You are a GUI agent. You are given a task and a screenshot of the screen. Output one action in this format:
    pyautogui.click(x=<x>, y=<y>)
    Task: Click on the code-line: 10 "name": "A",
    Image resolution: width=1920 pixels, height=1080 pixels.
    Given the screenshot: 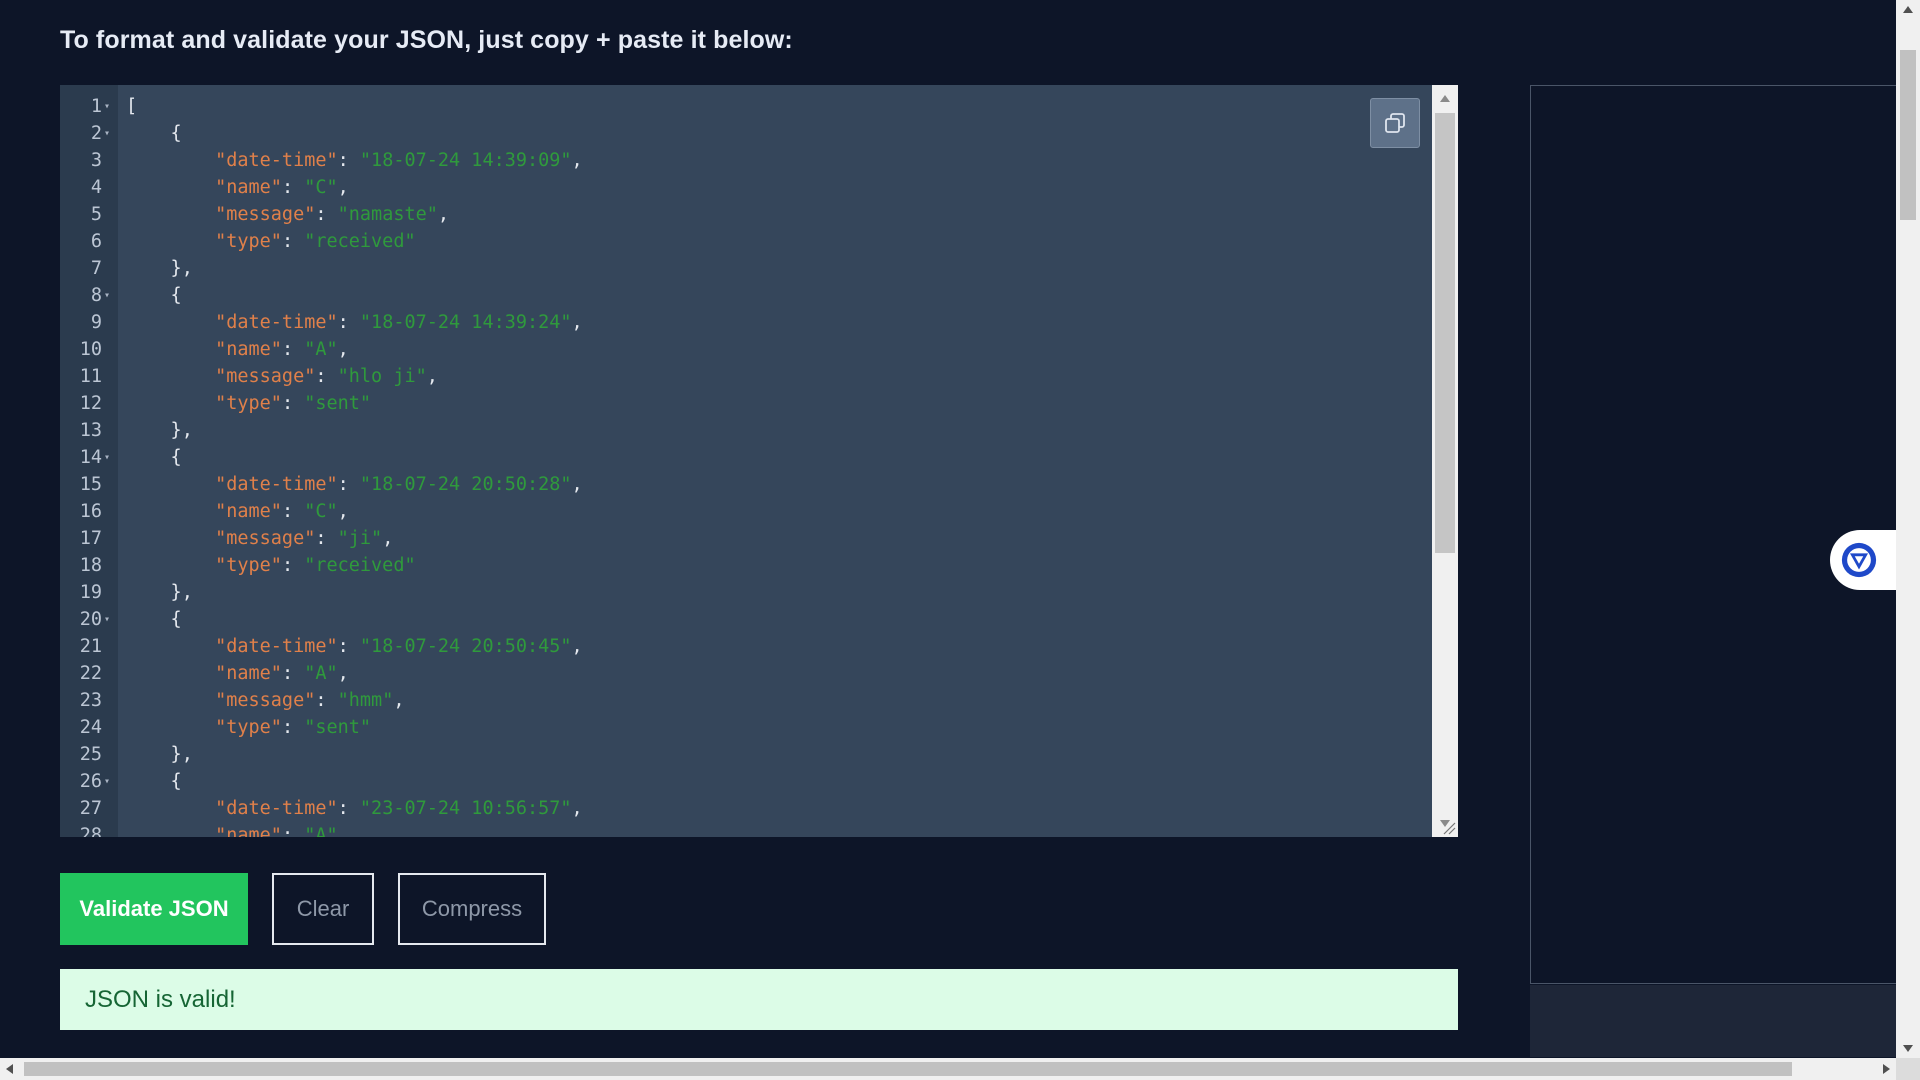 What is the action you would take?
    pyautogui.click(x=746, y=349)
    